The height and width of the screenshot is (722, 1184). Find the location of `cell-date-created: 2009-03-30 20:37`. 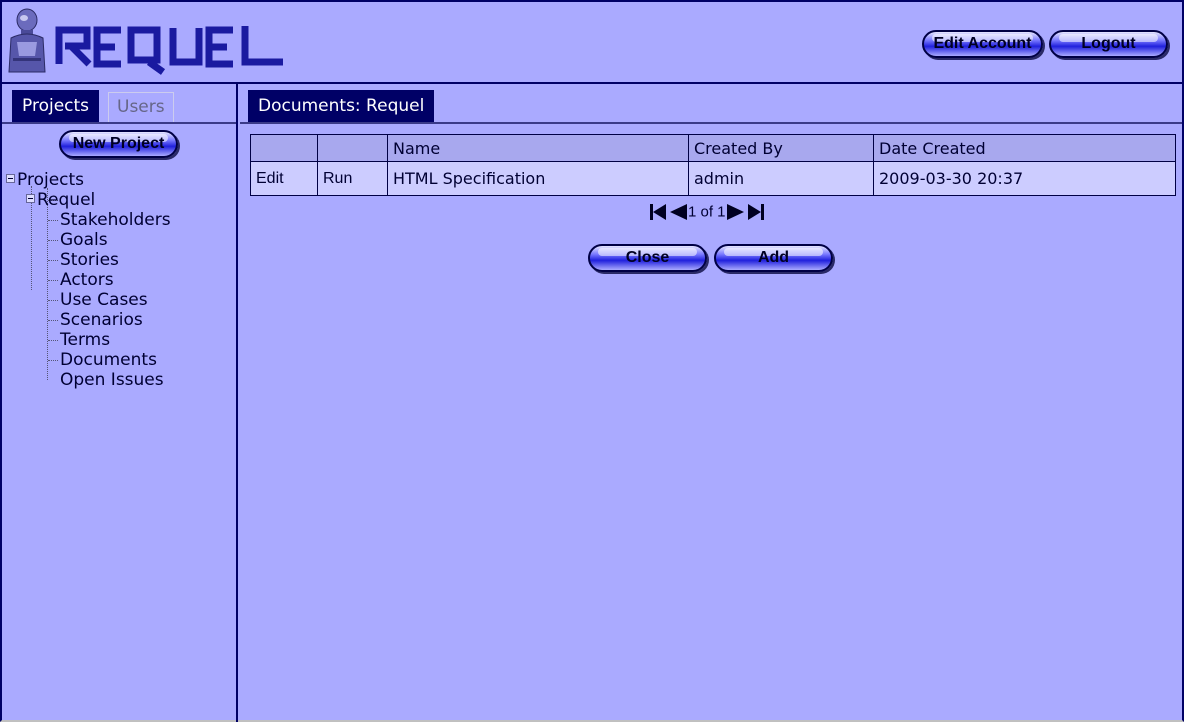

cell-date-created: 2009-03-30 20:37 is located at coordinates (1024, 178).